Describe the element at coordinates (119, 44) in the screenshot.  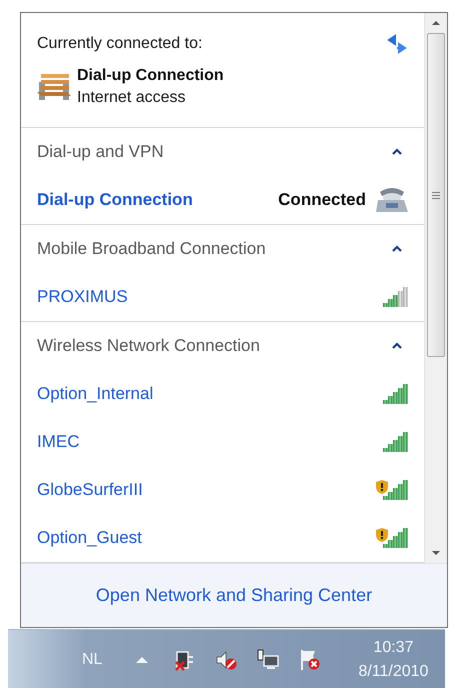
I see `connected-heading: Currently connected to:` at that location.